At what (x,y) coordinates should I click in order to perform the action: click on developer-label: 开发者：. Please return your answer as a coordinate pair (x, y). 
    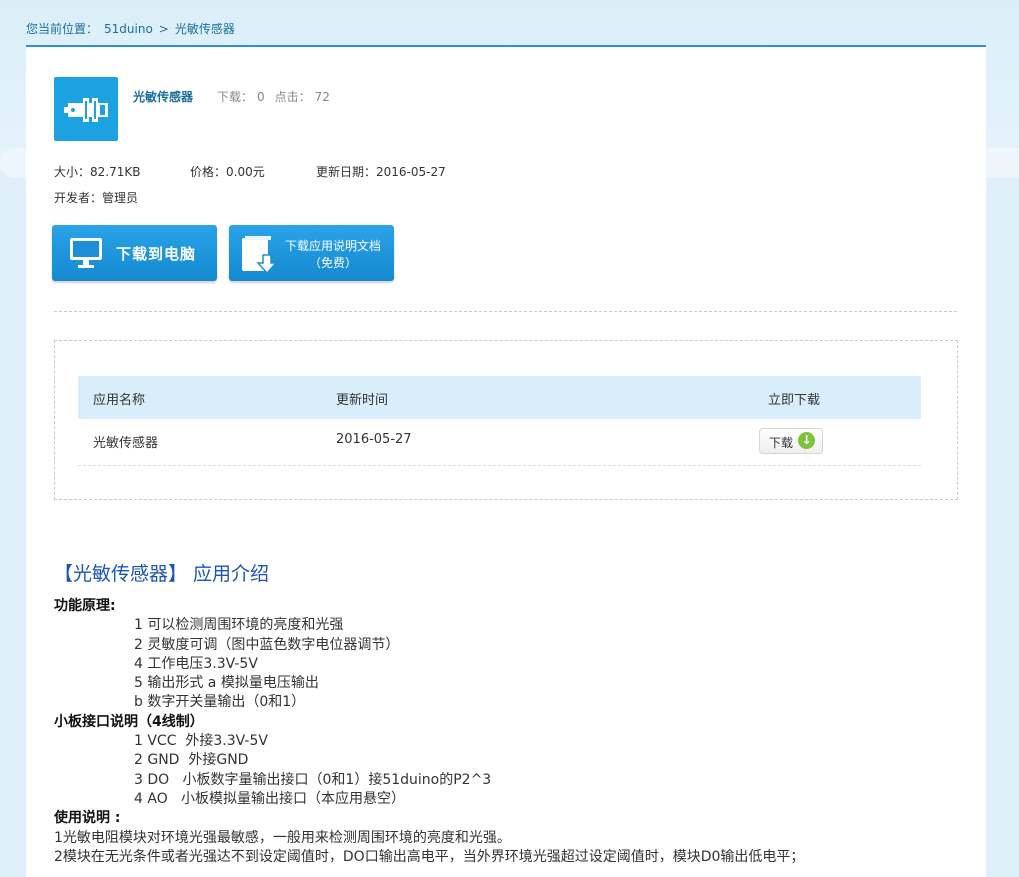
    Looking at the image, I should click on (78, 198).